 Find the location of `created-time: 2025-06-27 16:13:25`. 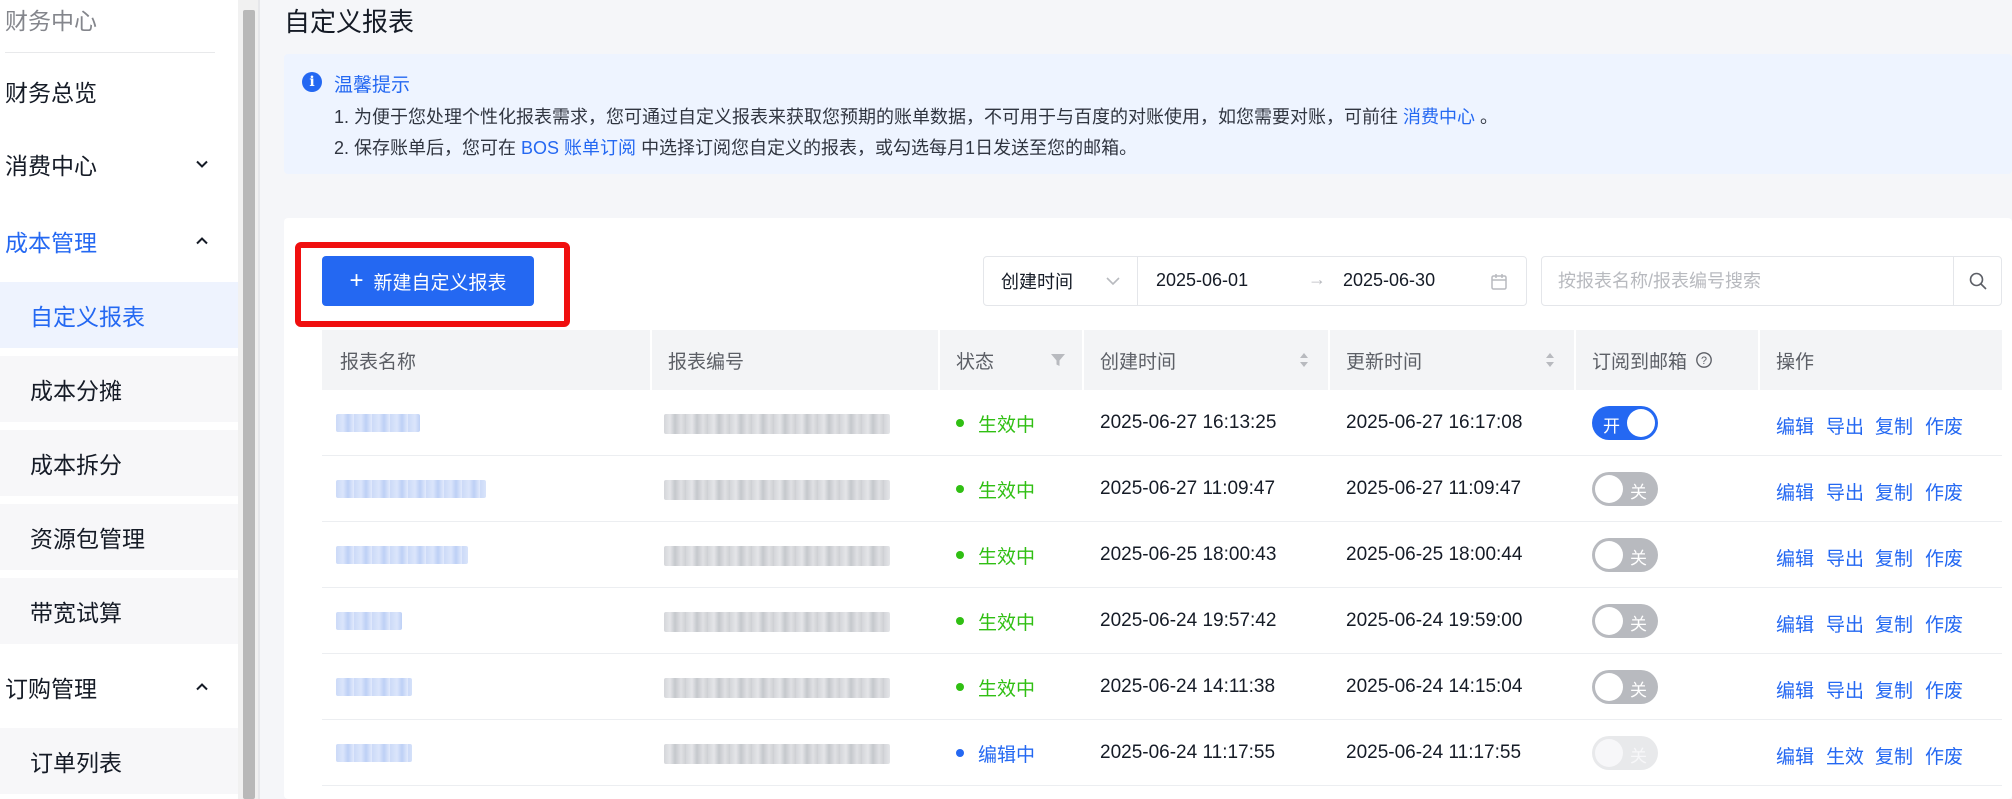

created-time: 2025-06-27 16:13:25 is located at coordinates (1188, 422).